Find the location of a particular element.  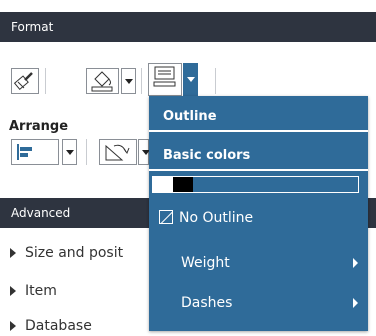

advanced-item-size-position: Size and posit is located at coordinates (66, 253).